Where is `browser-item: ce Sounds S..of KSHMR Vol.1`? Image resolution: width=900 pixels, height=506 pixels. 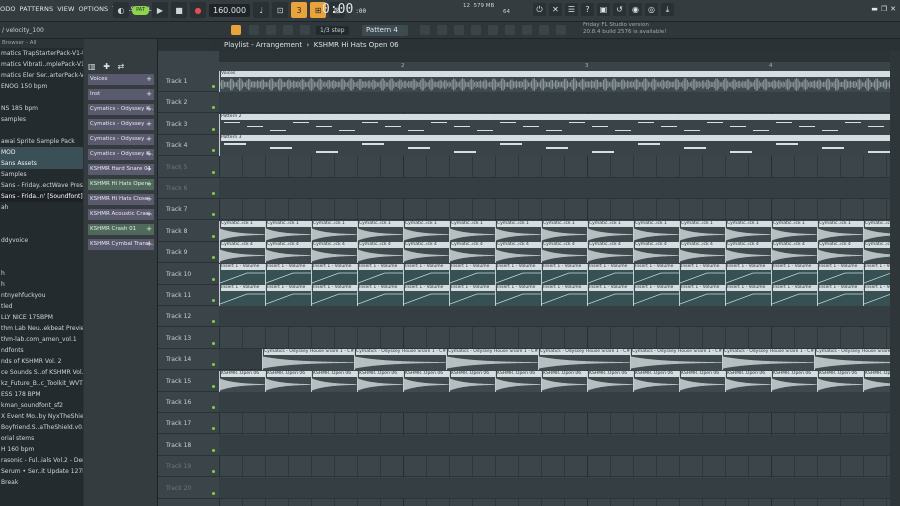
browser-item: ce Sounds S..of KSHMR Vol.1 is located at coordinates (41, 372).